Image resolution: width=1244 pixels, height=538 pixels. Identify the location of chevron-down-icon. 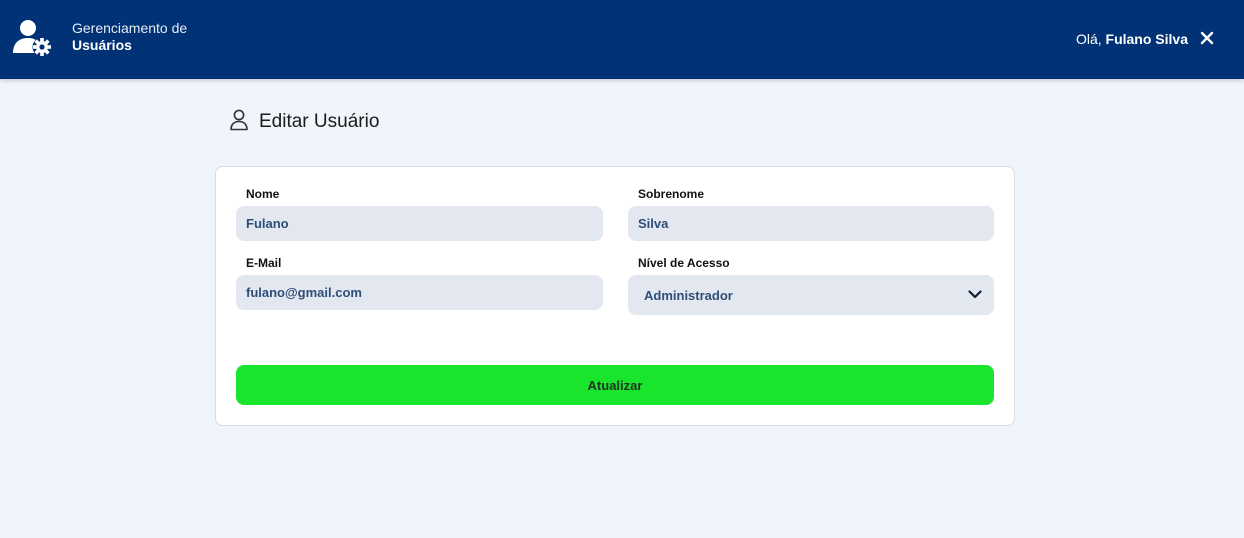
(975, 295).